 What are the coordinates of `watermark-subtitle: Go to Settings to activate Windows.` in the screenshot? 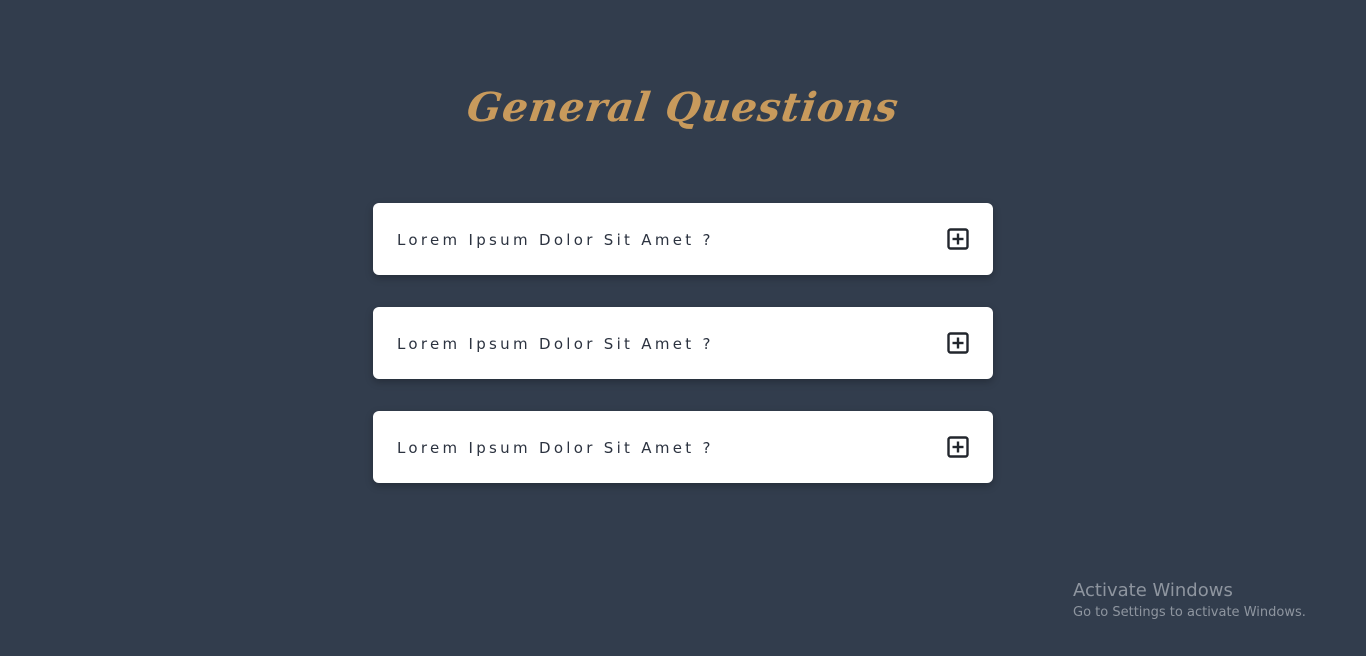 It's located at (1189, 612).